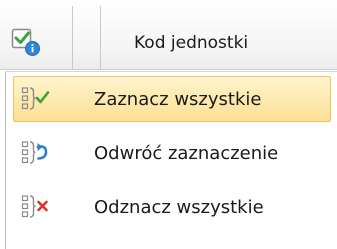  Describe the element at coordinates (34, 152) in the screenshot. I see `invert-selection-icon` at that location.